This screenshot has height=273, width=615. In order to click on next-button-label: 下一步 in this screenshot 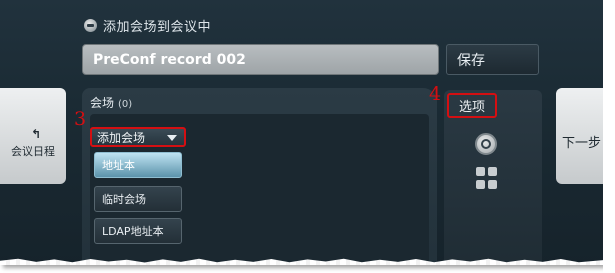, I will do `click(582, 143)`.